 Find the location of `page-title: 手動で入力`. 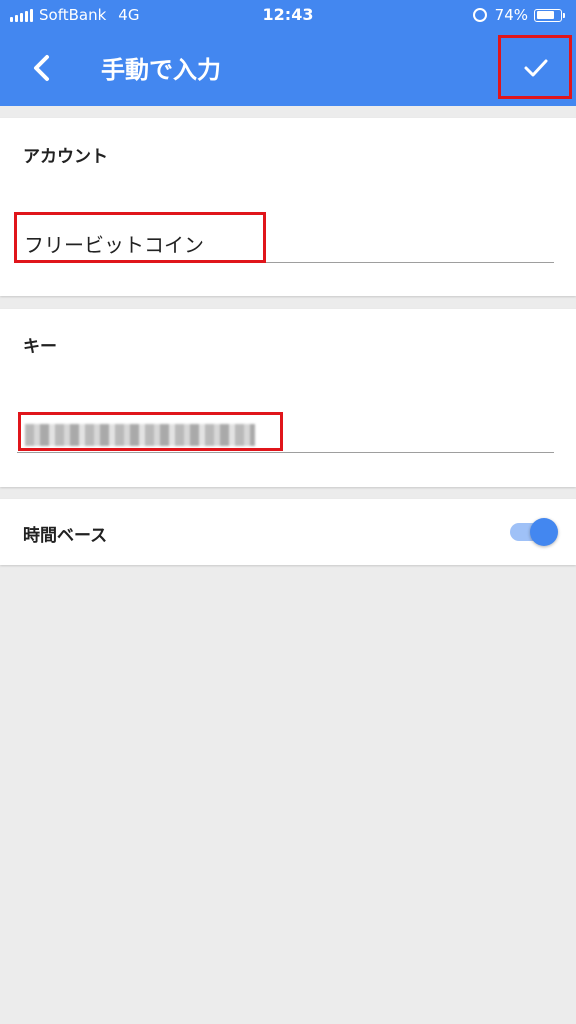

page-title: 手動で入力 is located at coordinates (161, 70).